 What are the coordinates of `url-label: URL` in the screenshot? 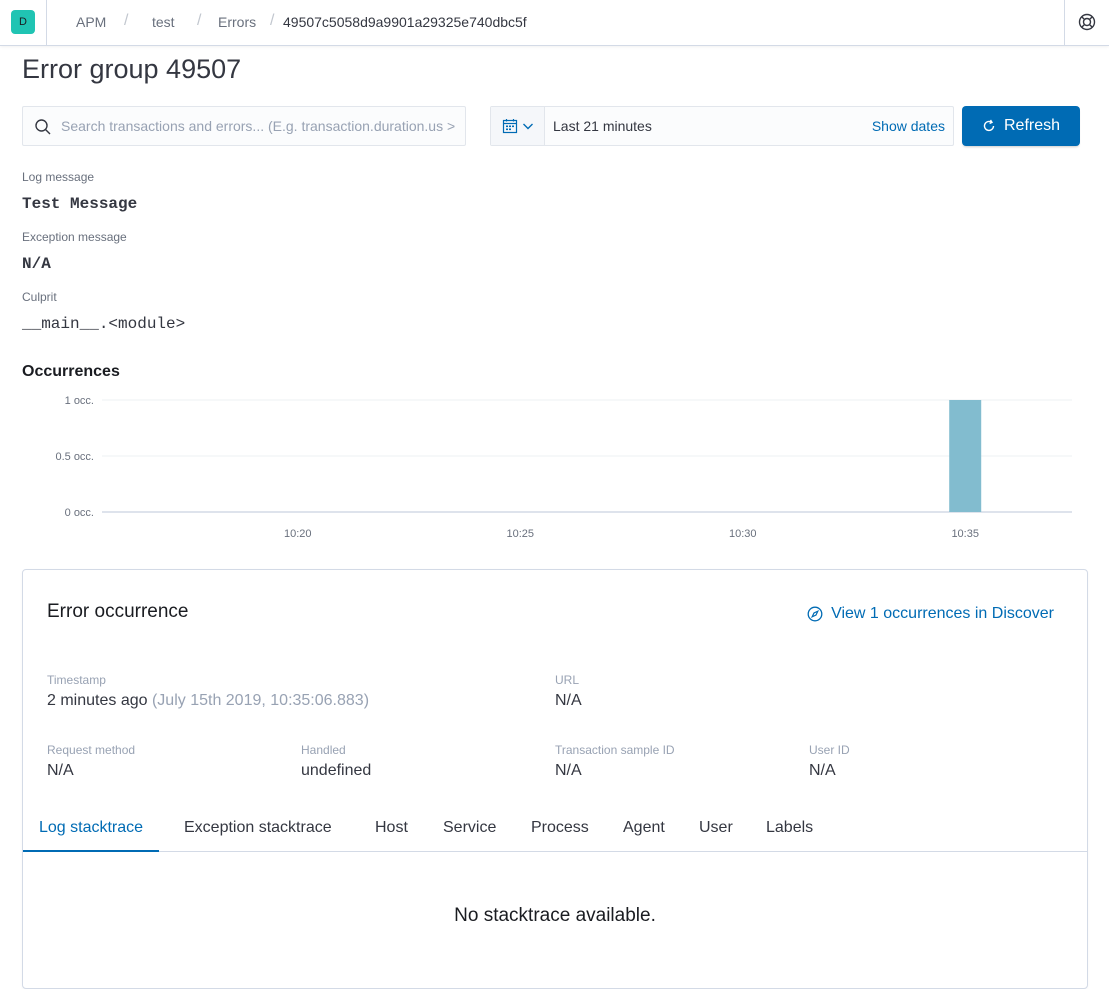 It's located at (567, 680).